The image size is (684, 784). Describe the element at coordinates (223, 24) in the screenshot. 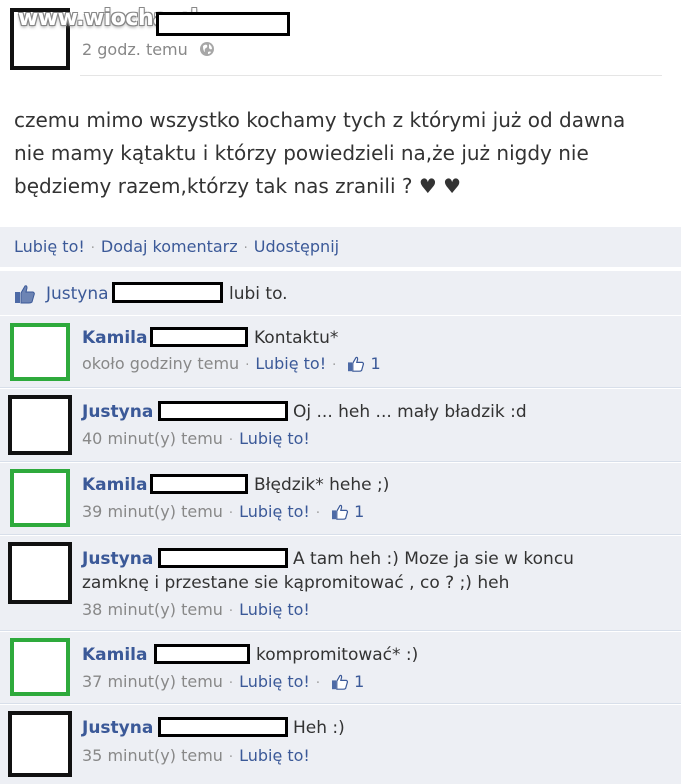

I see `redacted-author-name` at that location.